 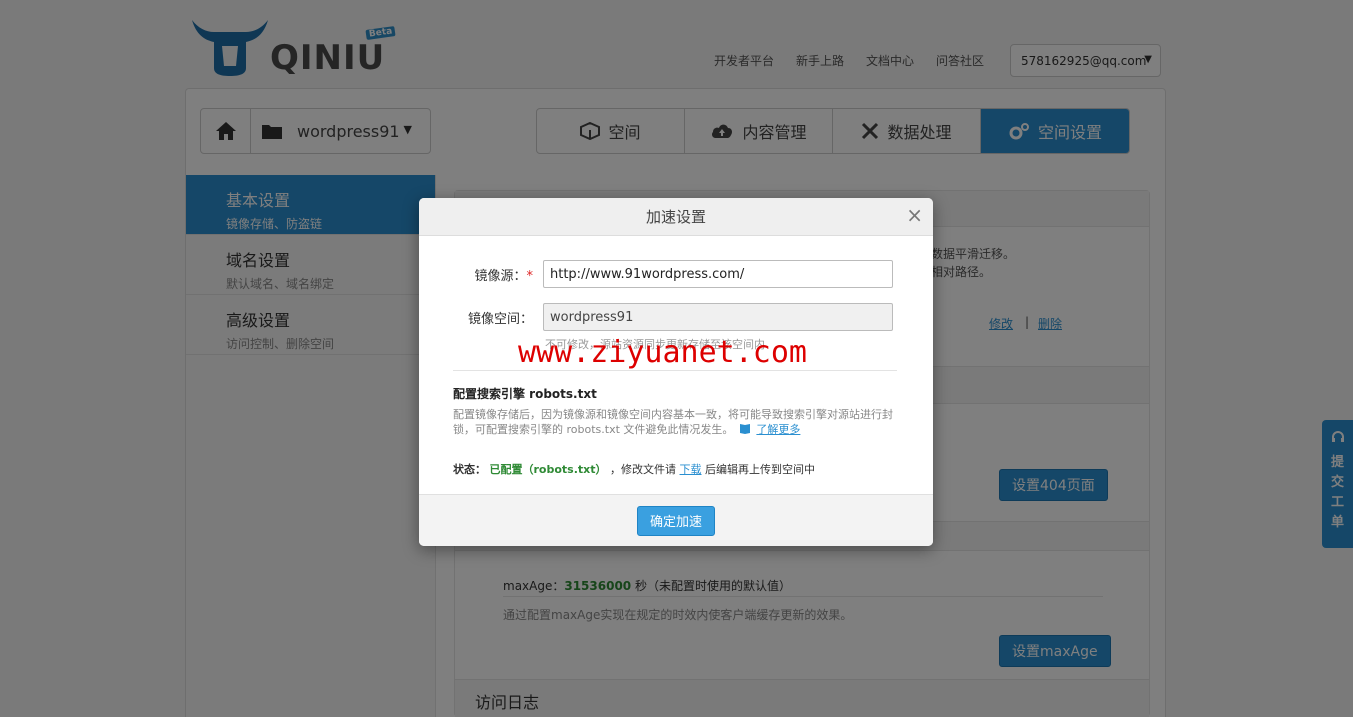 I want to click on confirm-acceleration-button: 确定加速, so click(x=675, y=520).